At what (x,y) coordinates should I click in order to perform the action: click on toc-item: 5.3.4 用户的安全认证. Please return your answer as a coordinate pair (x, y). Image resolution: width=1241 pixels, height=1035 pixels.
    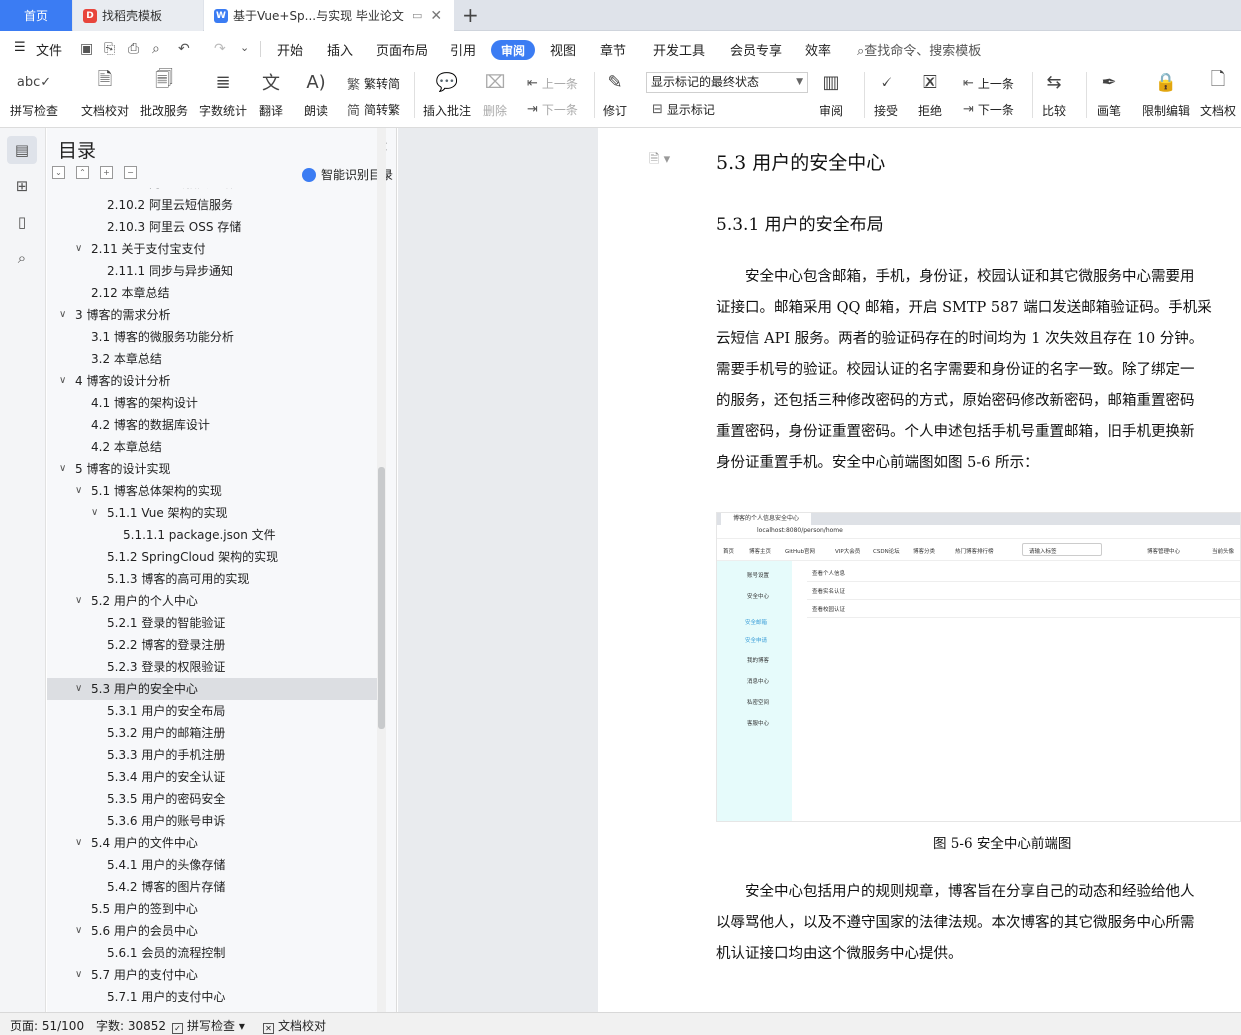
    Looking at the image, I should click on (212, 777).